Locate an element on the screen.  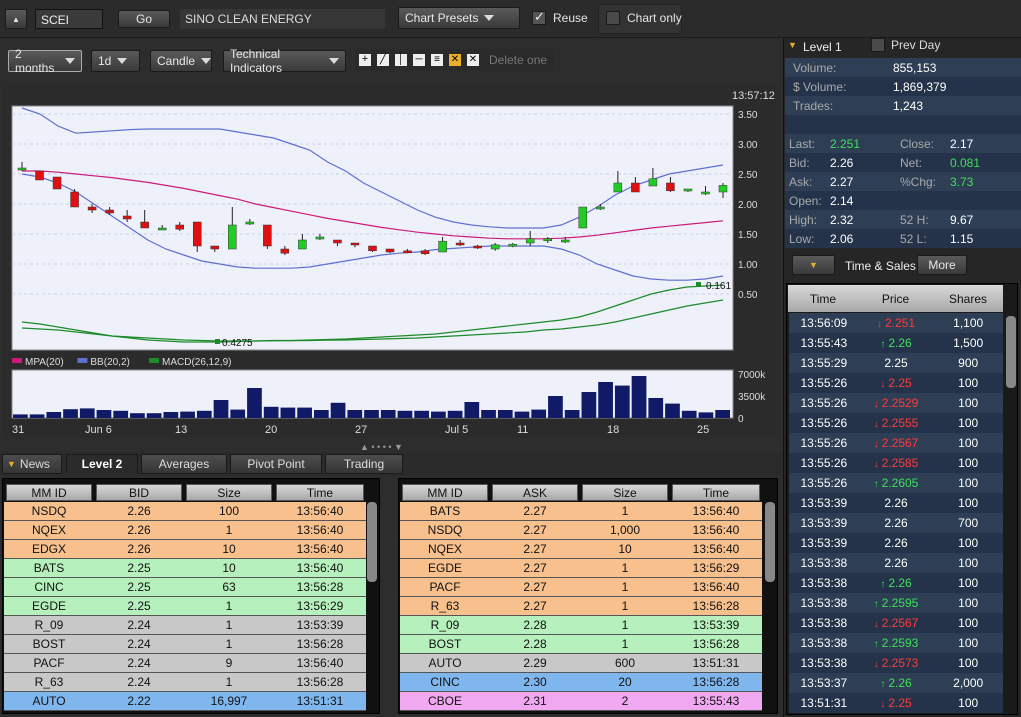
volume-bar is located at coordinates (672, 410).